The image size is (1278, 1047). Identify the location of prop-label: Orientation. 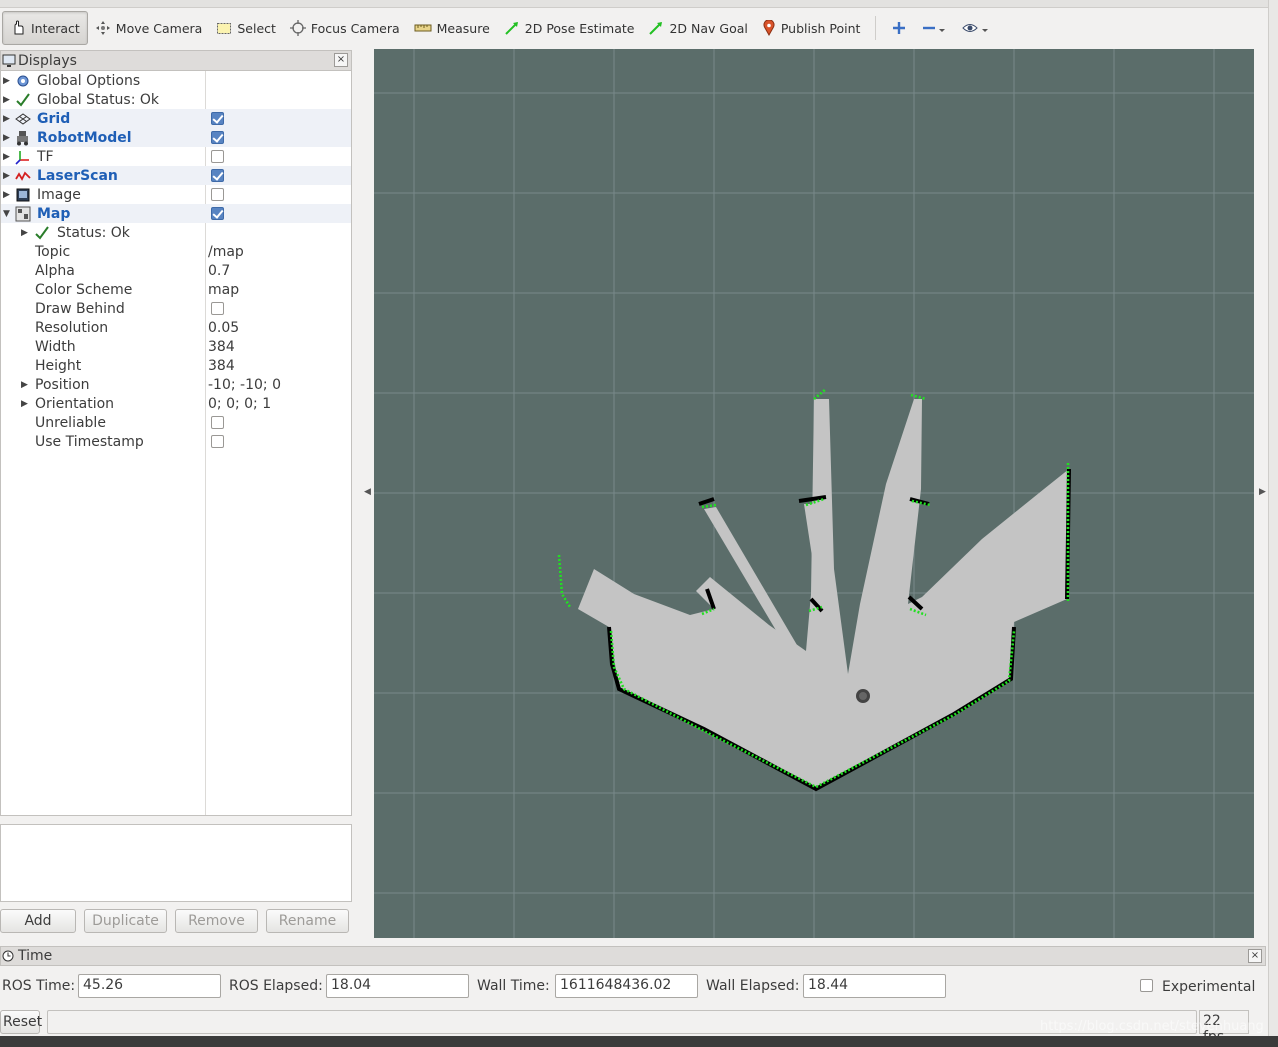
(75, 403).